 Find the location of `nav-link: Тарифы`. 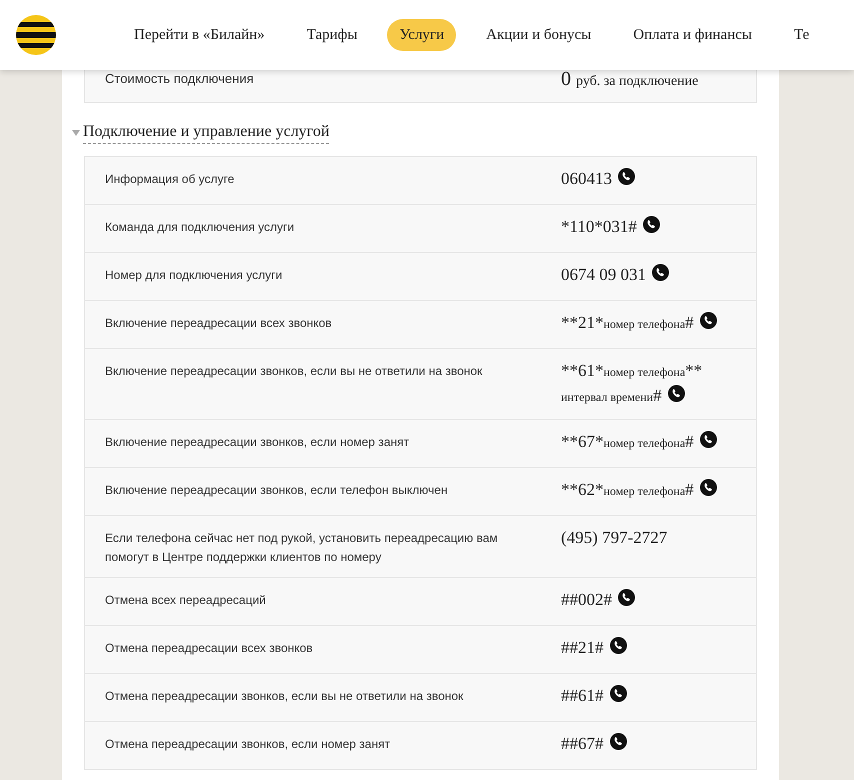

nav-link: Тарифы is located at coordinates (332, 35).